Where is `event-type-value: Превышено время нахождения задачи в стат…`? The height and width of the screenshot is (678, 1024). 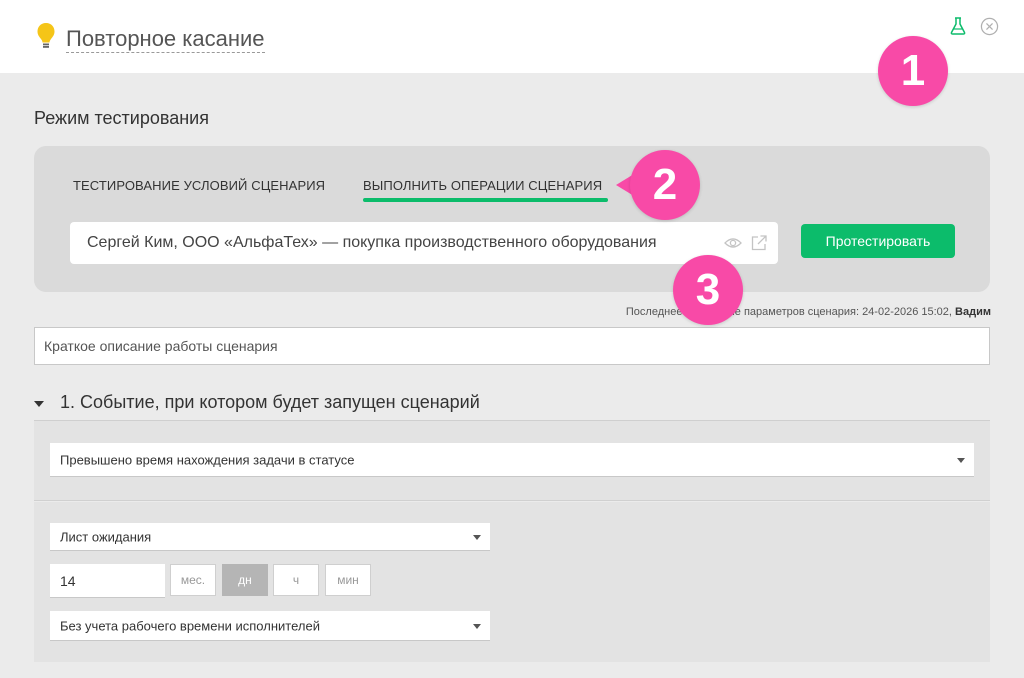 event-type-value: Превышено время нахождения задачи в стат… is located at coordinates (207, 459).